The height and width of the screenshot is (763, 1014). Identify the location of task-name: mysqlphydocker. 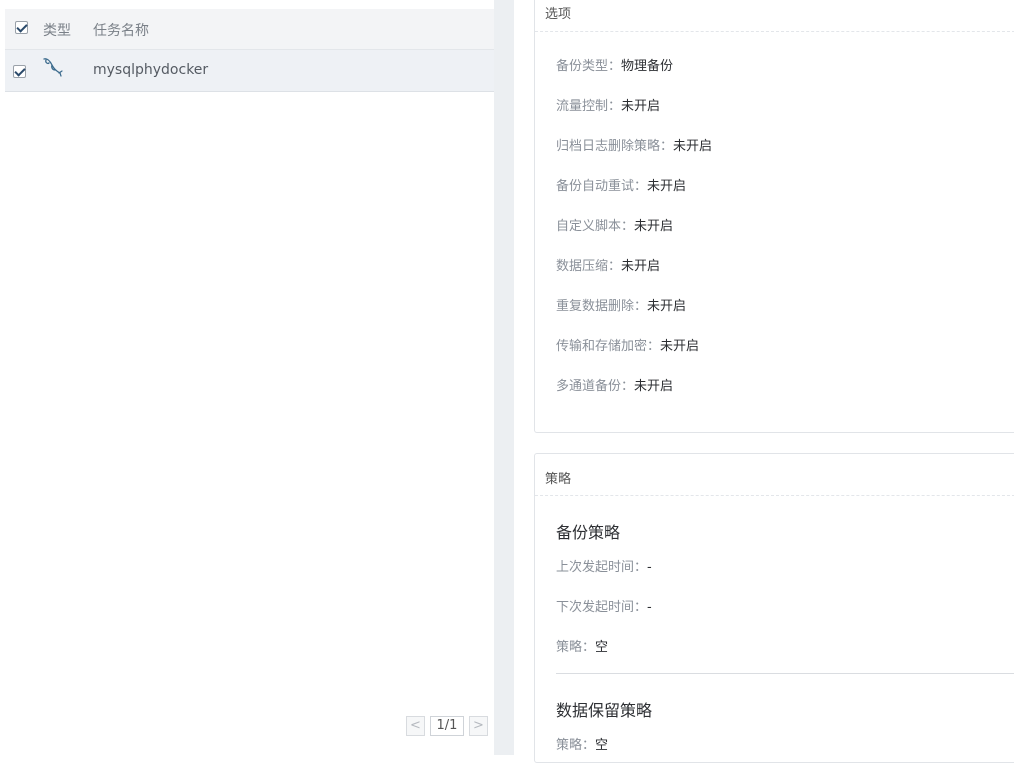
(151, 70).